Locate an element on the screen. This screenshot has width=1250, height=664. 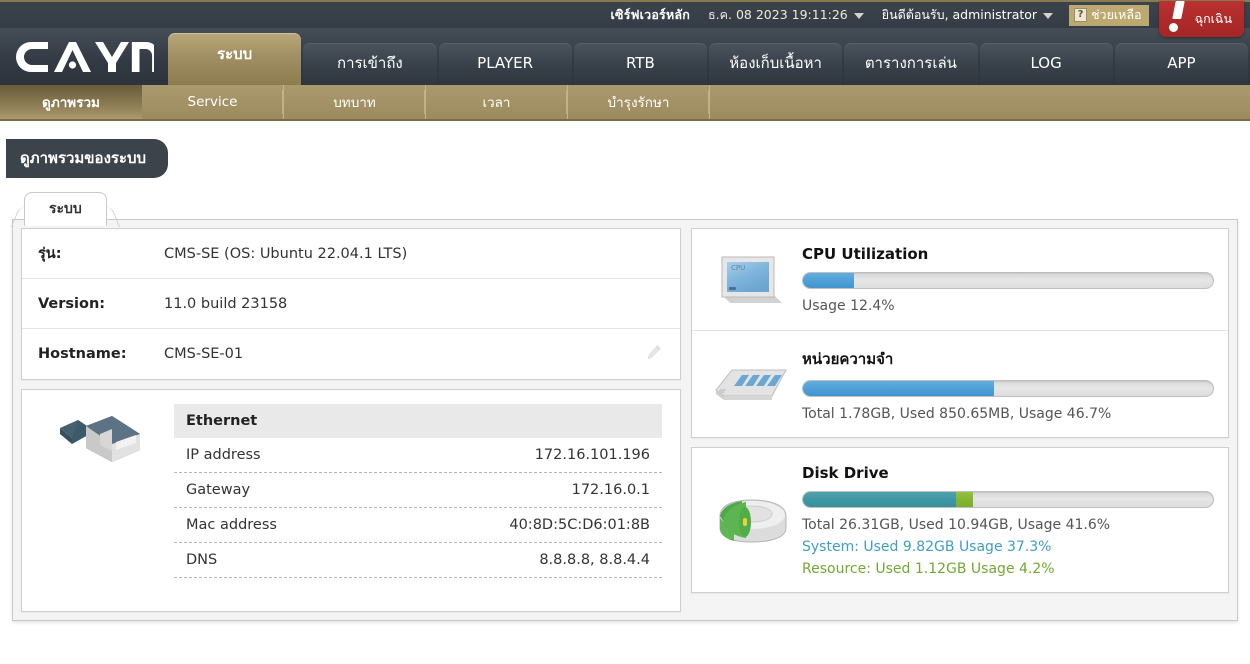
pencil-icon is located at coordinates (654, 354).